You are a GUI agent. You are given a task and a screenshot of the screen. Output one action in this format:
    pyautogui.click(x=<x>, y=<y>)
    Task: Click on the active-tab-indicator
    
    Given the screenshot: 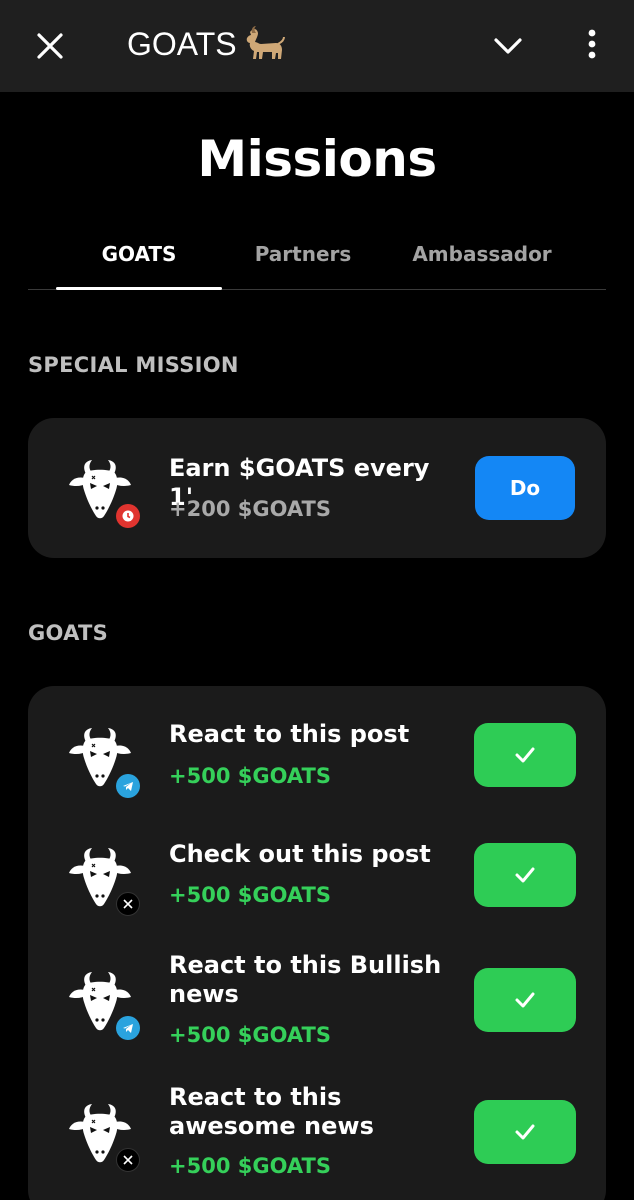 What is the action you would take?
    pyautogui.click(x=139, y=288)
    